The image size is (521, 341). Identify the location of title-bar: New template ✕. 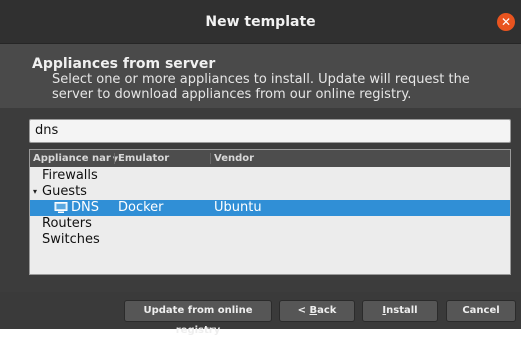
(260, 22).